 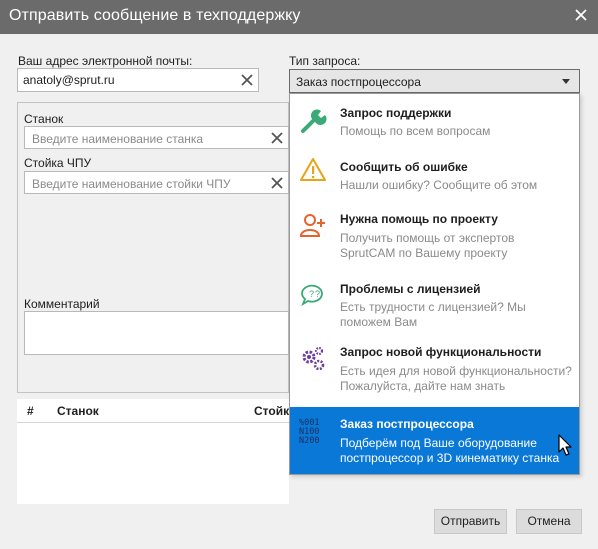 What do you see at coordinates (155, 15) in the screenshot?
I see `window-title: Отправить сообщение в техподдержку` at bounding box center [155, 15].